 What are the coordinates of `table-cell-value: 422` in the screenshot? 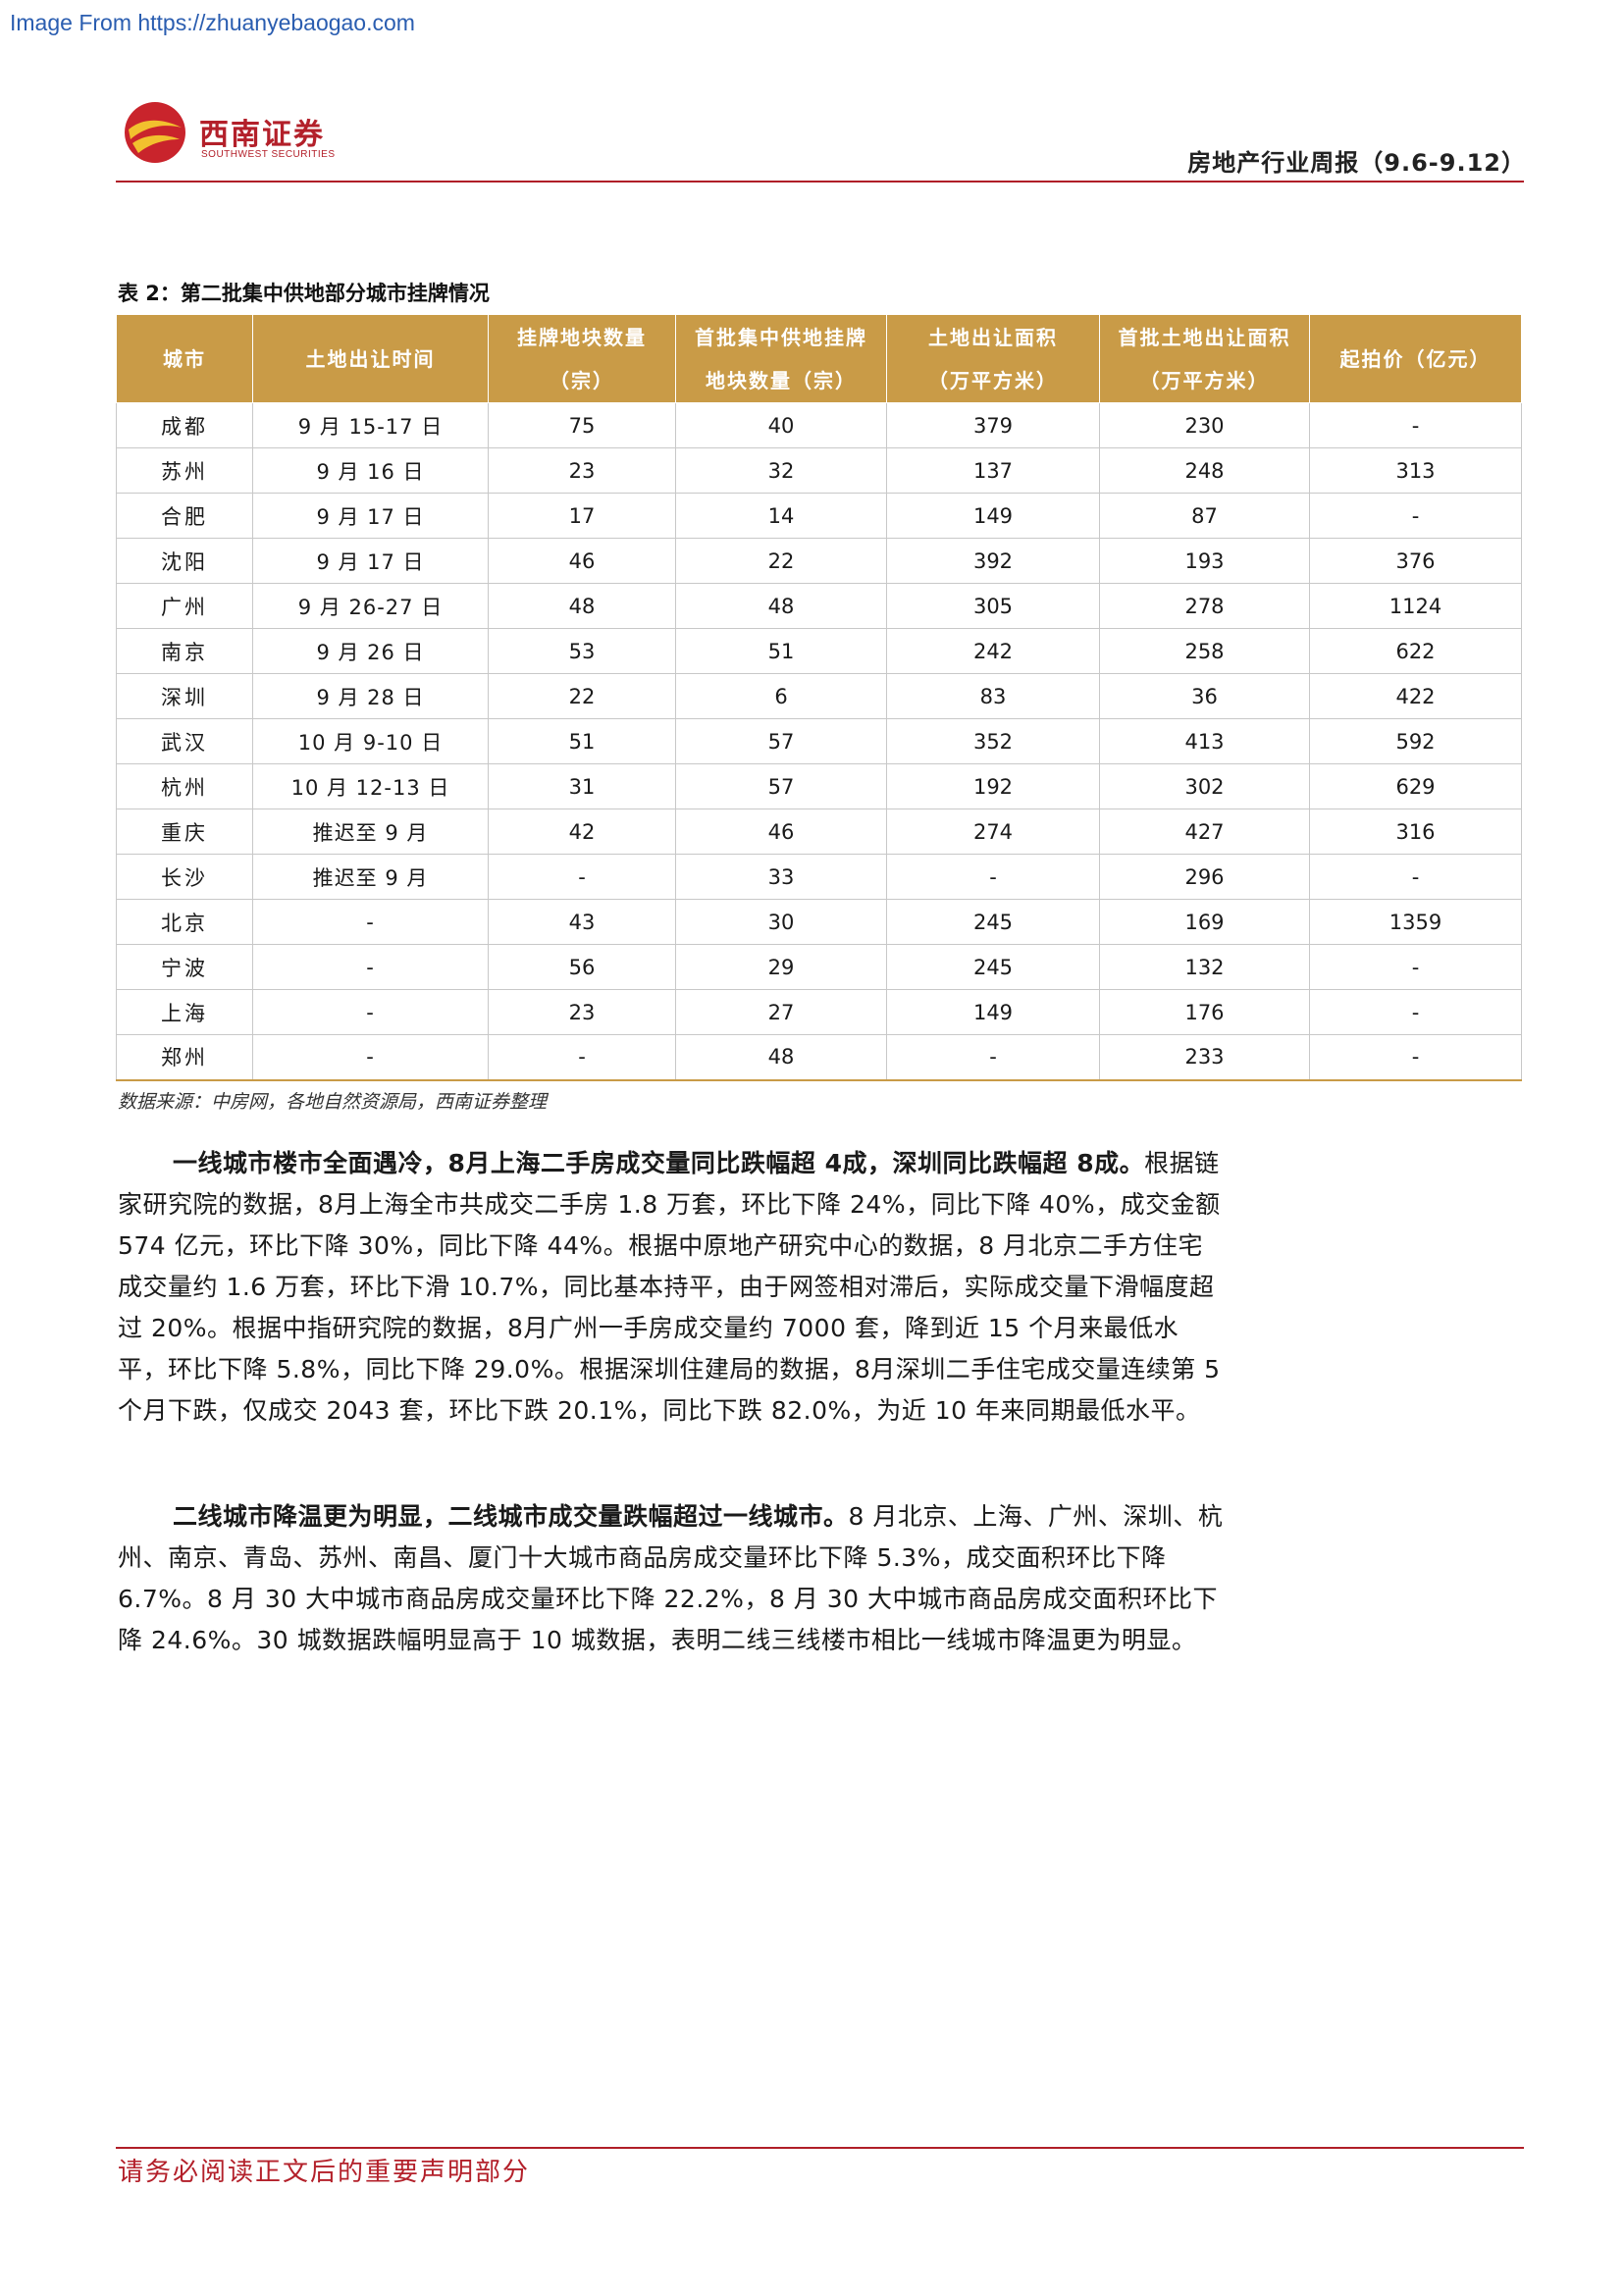 It's located at (1415, 696).